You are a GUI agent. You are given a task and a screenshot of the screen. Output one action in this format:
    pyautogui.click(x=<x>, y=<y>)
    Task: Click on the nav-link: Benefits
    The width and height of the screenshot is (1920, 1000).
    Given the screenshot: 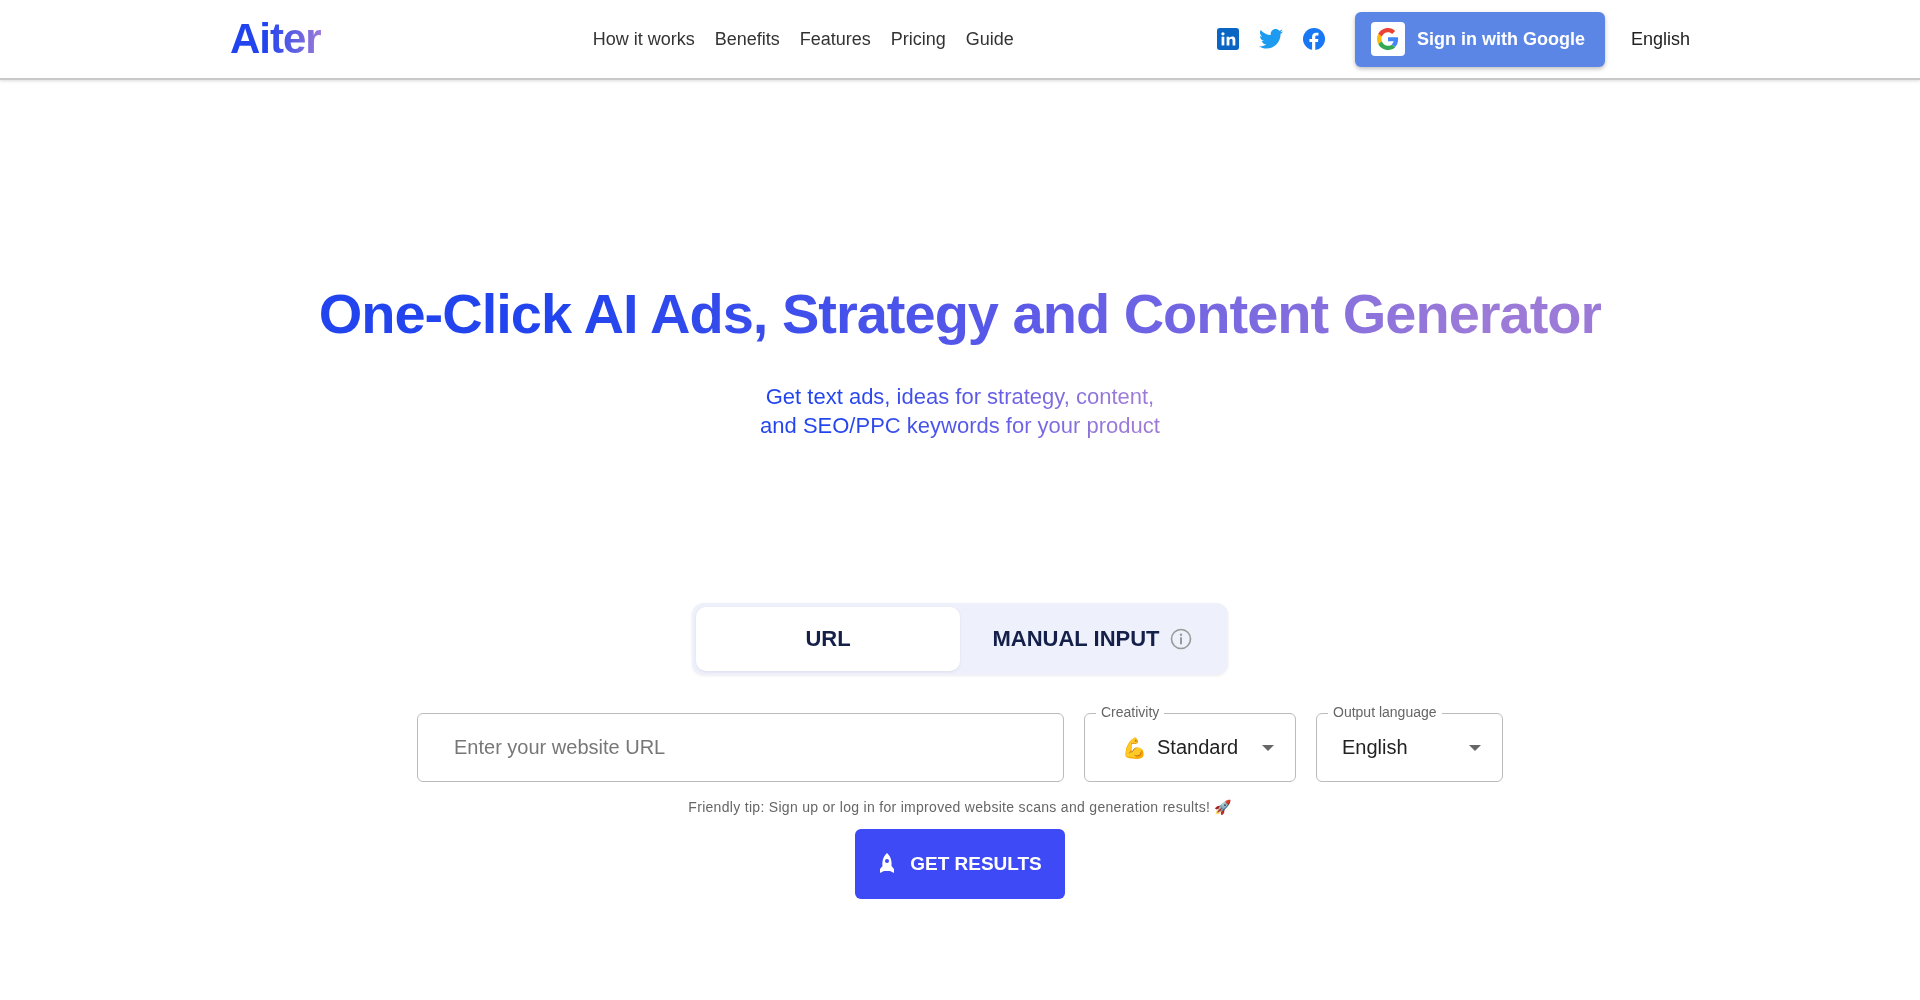 What is the action you would take?
    pyautogui.click(x=747, y=39)
    